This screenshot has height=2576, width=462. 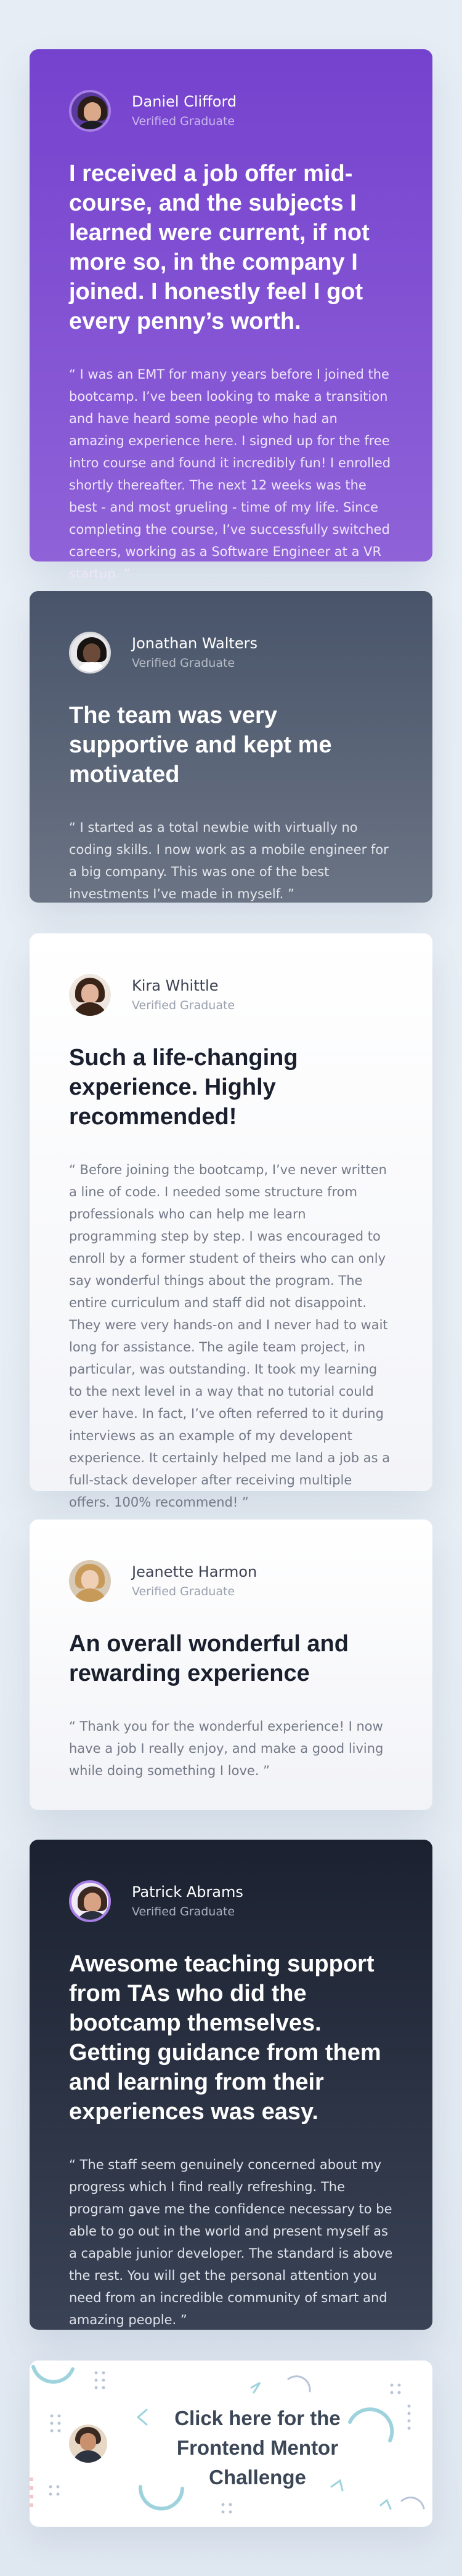 I want to click on author-name: Daniel Clifford, so click(x=184, y=101).